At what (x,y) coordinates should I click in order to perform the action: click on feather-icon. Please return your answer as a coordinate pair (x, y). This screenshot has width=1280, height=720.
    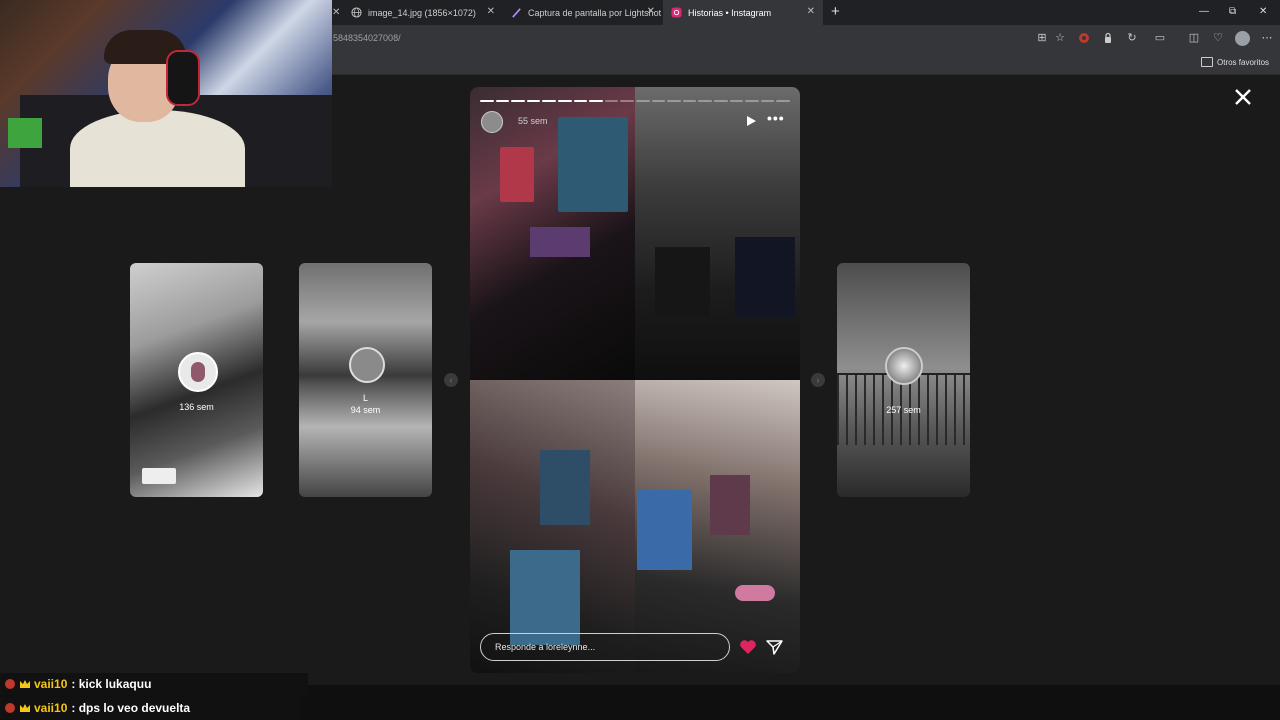
    Looking at the image, I should click on (516, 13).